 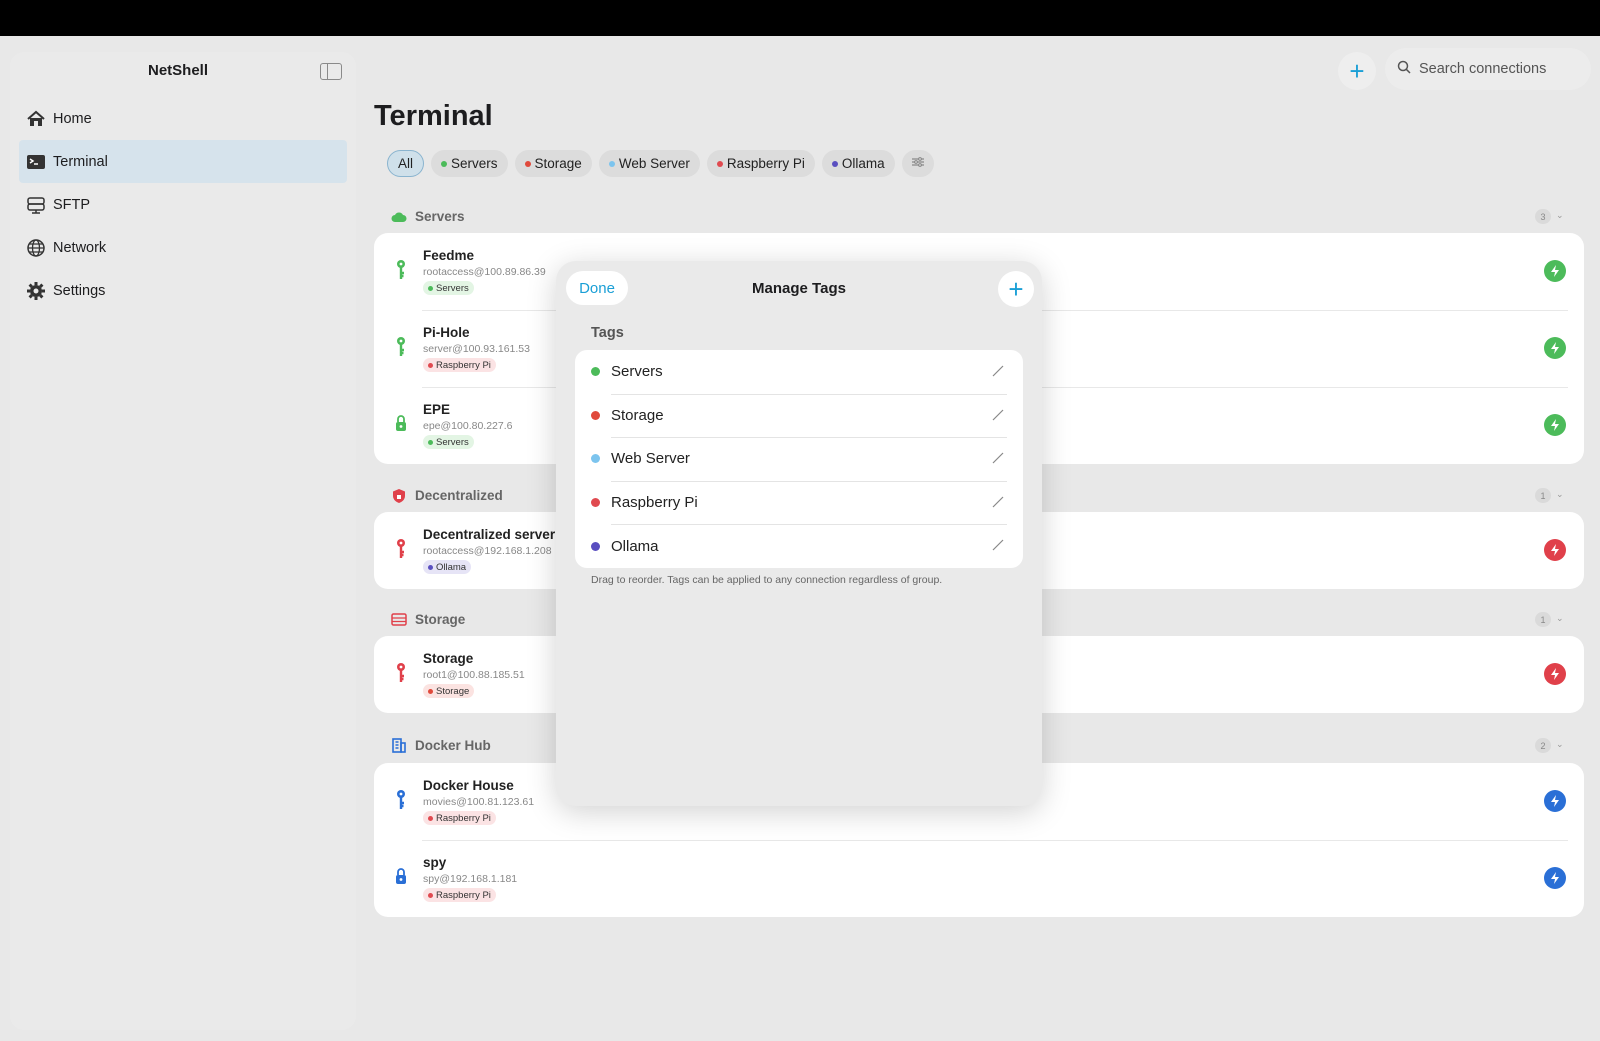 I want to click on tag-item-raspberry-pi: Raspberry Pi, so click(x=799, y=502).